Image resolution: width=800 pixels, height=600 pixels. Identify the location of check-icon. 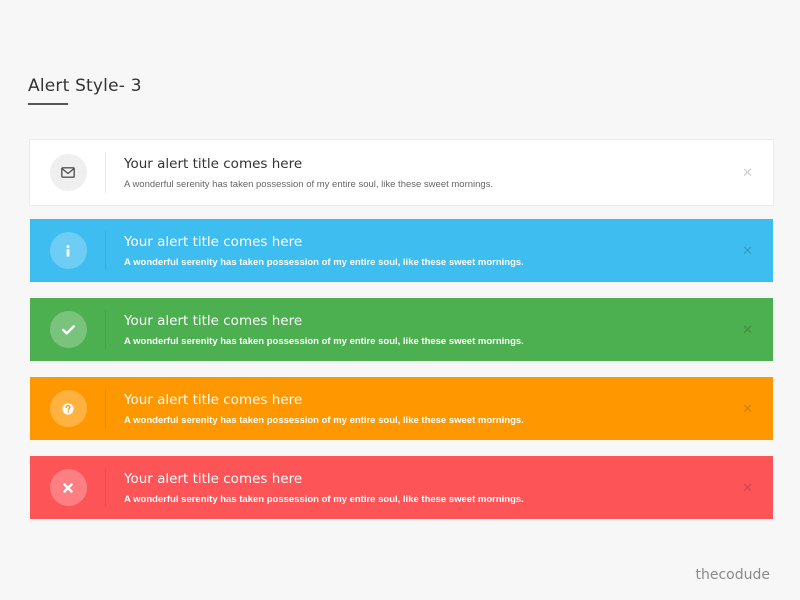
(68, 329).